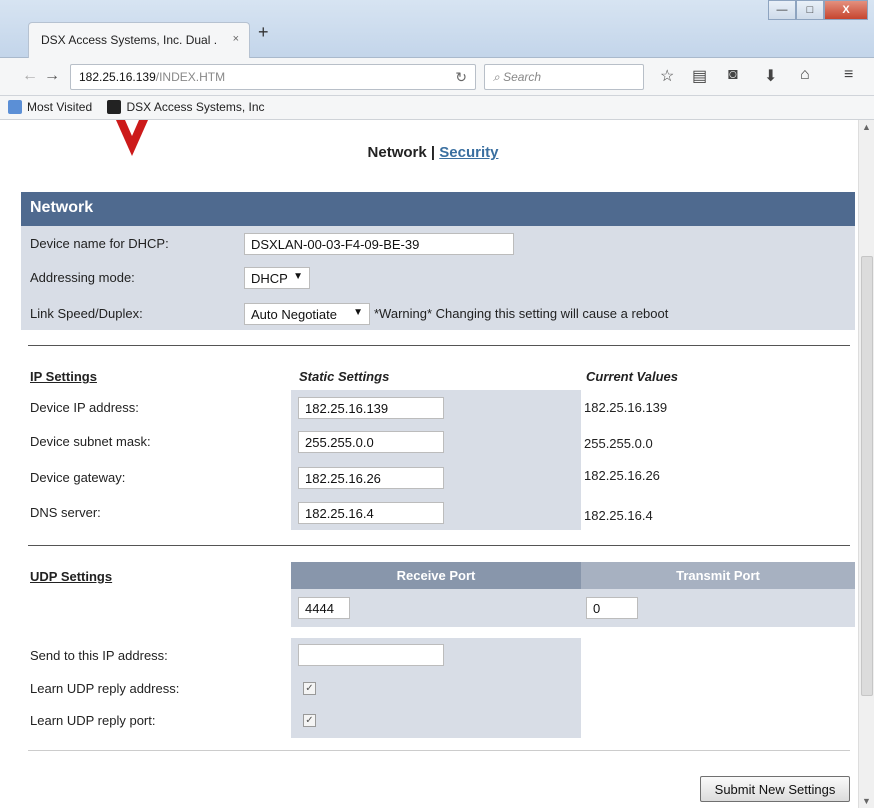 This screenshot has width=874, height=808. Describe the element at coordinates (309, 720) in the screenshot. I see `learn-udp-port-checkbox: ✓` at that location.